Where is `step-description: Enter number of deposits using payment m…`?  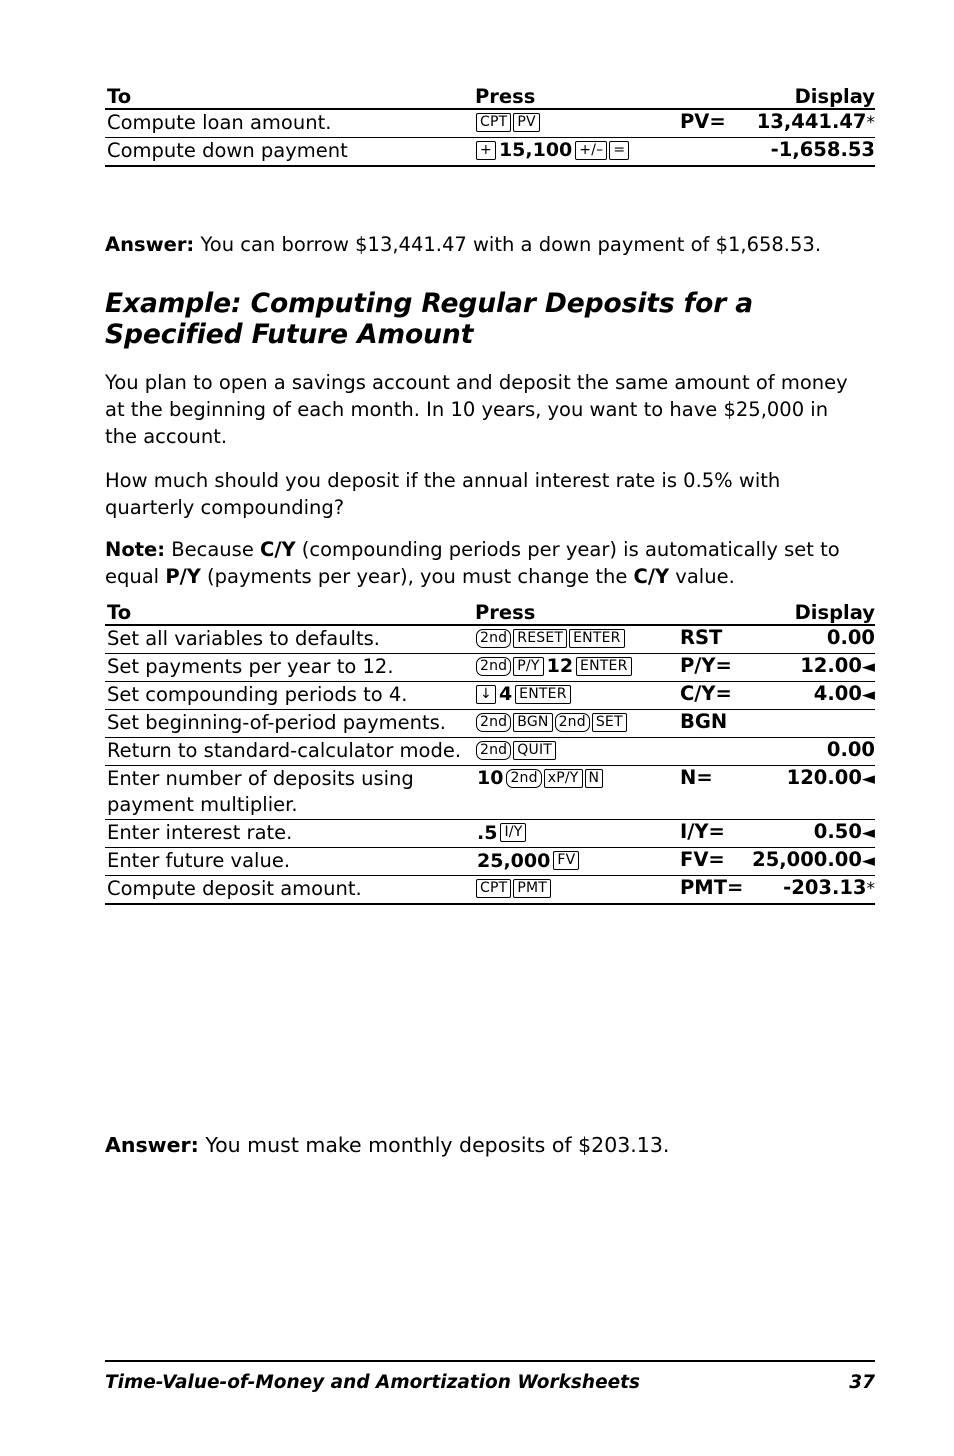 step-description: Enter number of deposits using payment m… is located at coordinates (290, 793).